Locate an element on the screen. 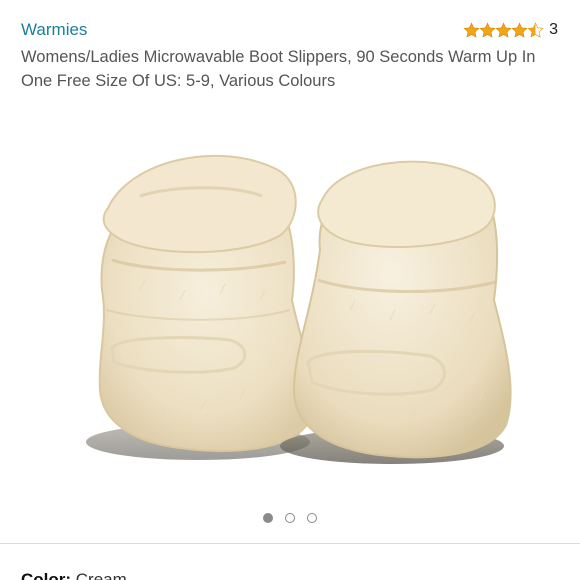  brand-link: Warmies is located at coordinates (54, 30).